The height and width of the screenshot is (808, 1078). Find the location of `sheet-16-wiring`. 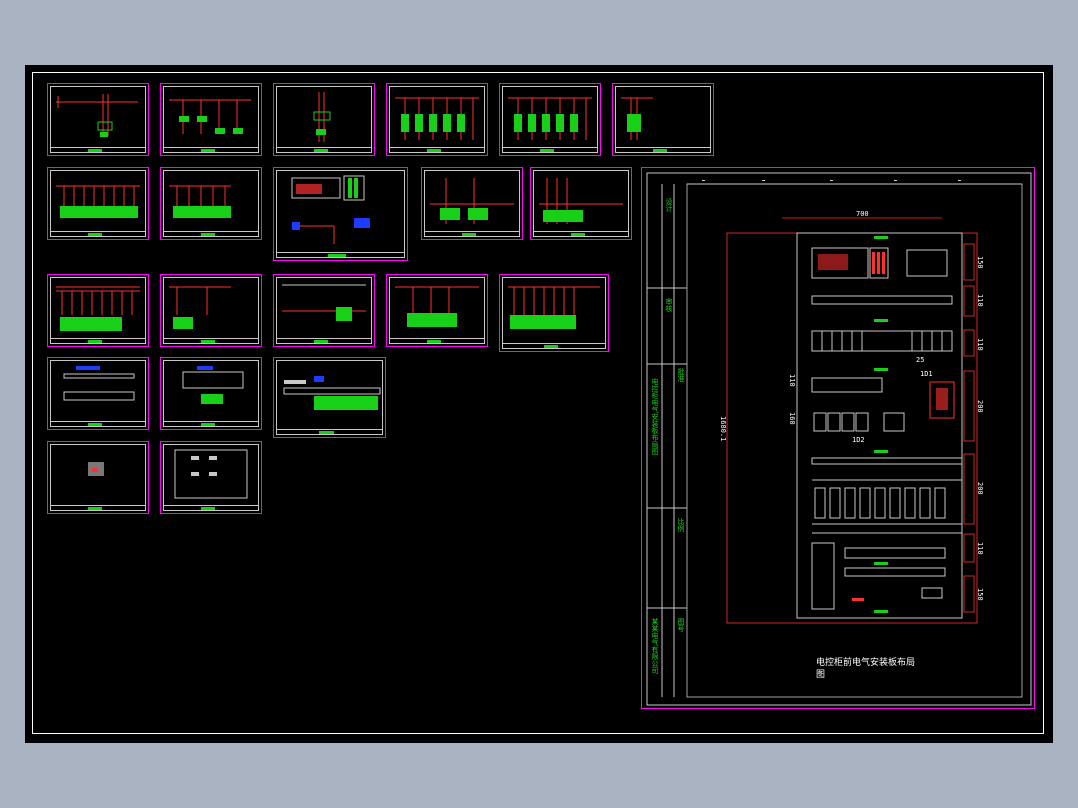

sheet-16-wiring is located at coordinates (554, 307).